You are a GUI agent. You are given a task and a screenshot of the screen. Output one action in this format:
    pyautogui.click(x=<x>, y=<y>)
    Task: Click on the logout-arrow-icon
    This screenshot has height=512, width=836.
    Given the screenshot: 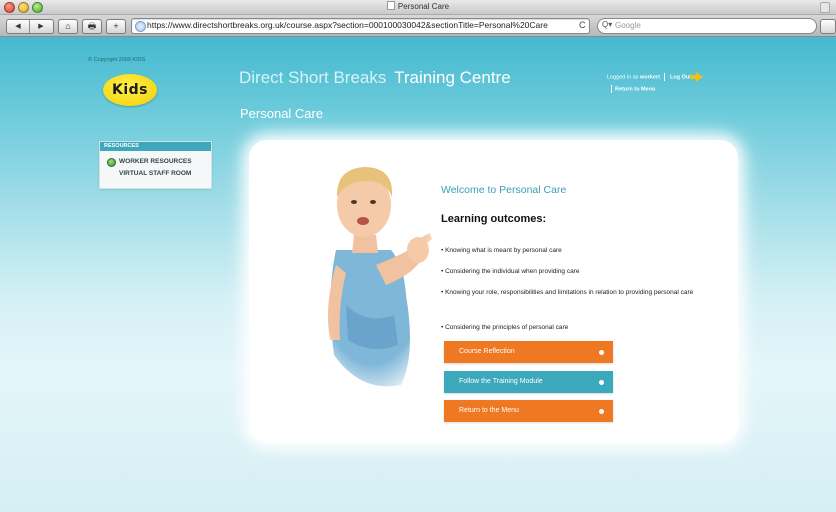 What is the action you would take?
    pyautogui.click(x=696, y=77)
    